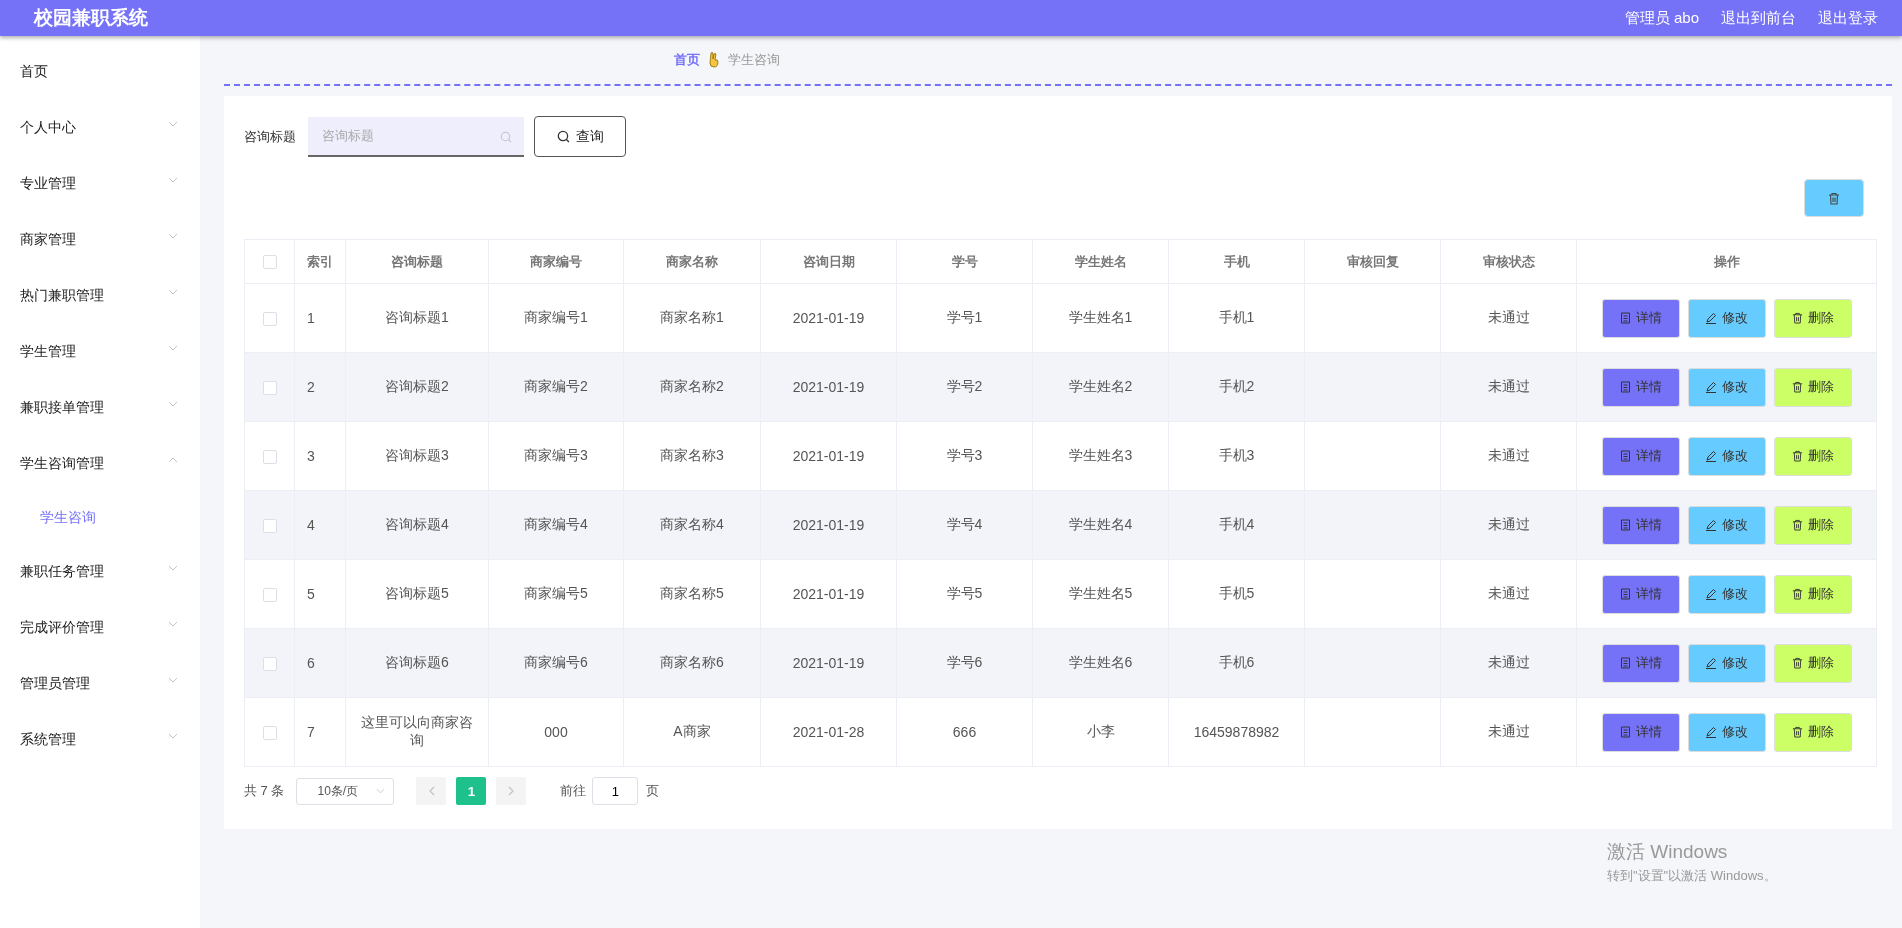 The width and height of the screenshot is (1902, 928). What do you see at coordinates (964, 261) in the screenshot?
I see `column-header: 学号` at bounding box center [964, 261].